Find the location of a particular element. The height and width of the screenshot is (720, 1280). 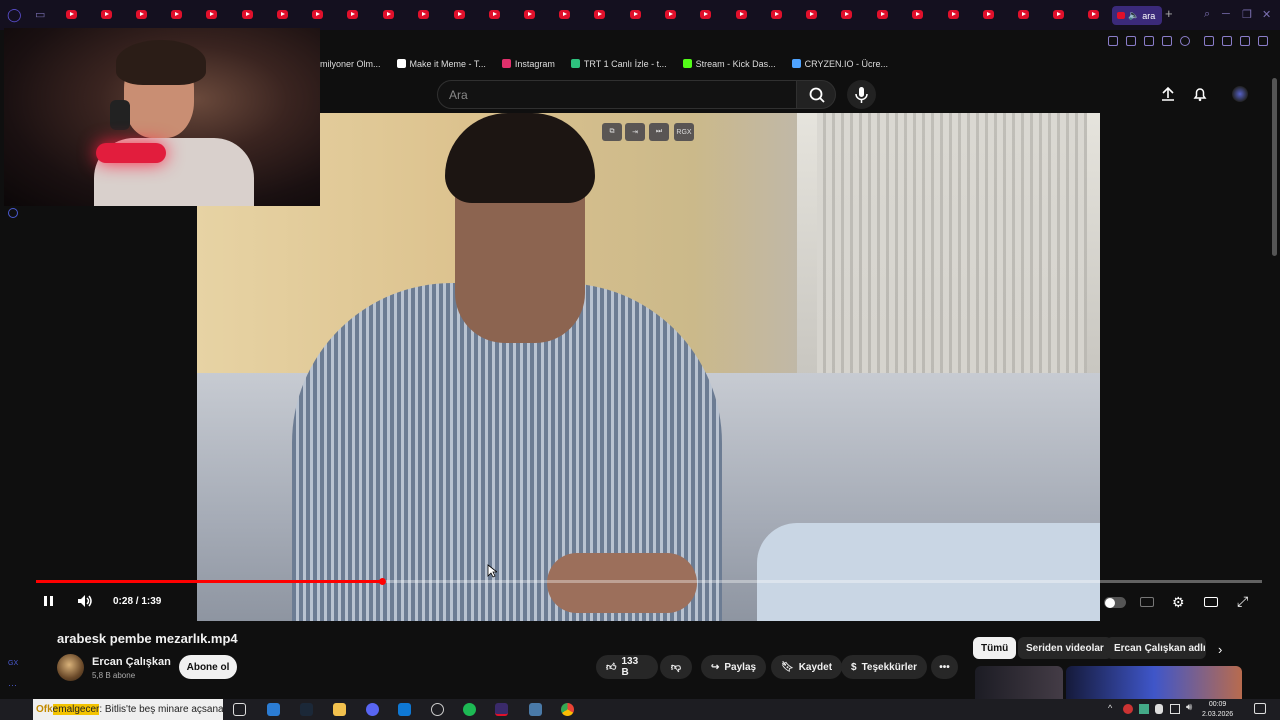

tray-mic-icon is located at coordinates (1159, 709).